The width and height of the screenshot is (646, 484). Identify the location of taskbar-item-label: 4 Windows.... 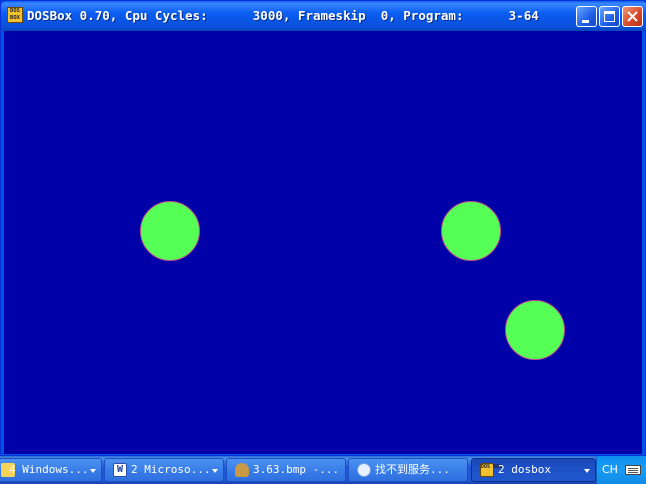
(49, 469).